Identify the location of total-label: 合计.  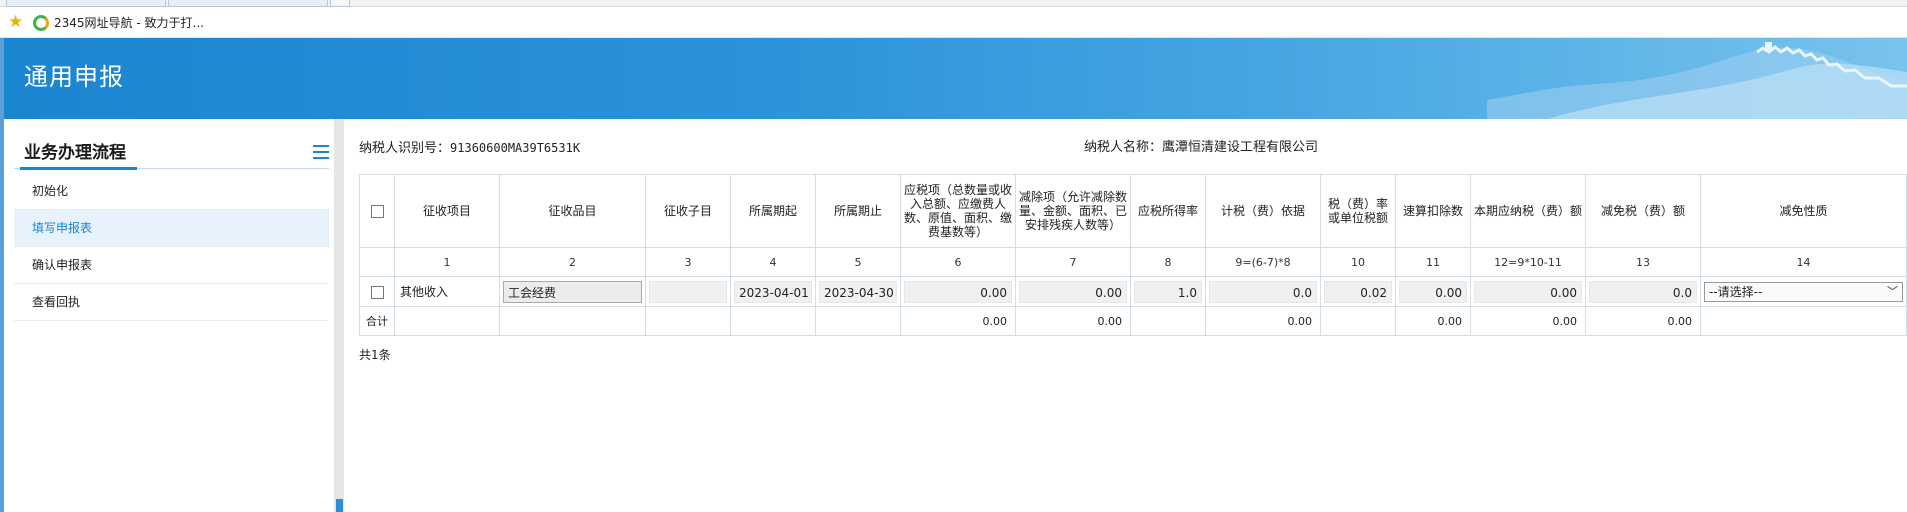
(377, 321).